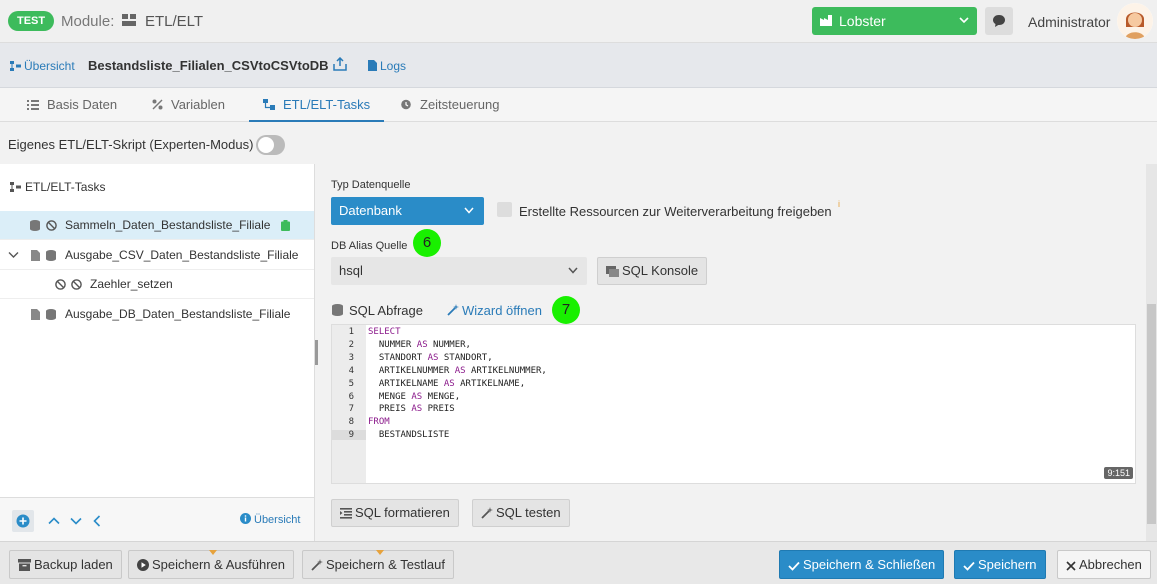 The width and height of the screenshot is (1157, 584). What do you see at coordinates (174, 21) in the screenshot?
I see `module-name: ETL/ELT` at bounding box center [174, 21].